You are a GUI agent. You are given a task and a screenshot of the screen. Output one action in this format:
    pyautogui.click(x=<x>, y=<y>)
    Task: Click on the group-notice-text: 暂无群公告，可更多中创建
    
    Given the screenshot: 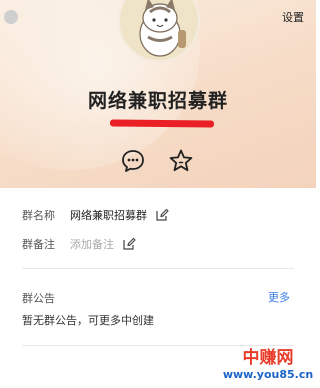 What is the action you would take?
    pyautogui.click(x=88, y=320)
    